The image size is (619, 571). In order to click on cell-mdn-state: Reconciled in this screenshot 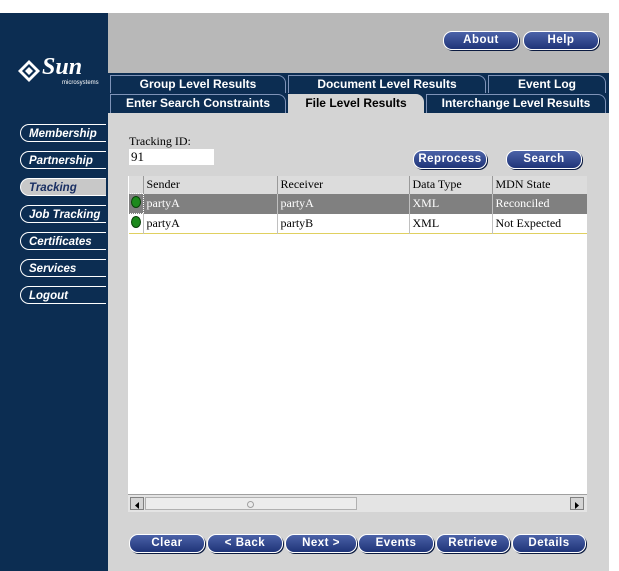, I will do `click(522, 203)`.